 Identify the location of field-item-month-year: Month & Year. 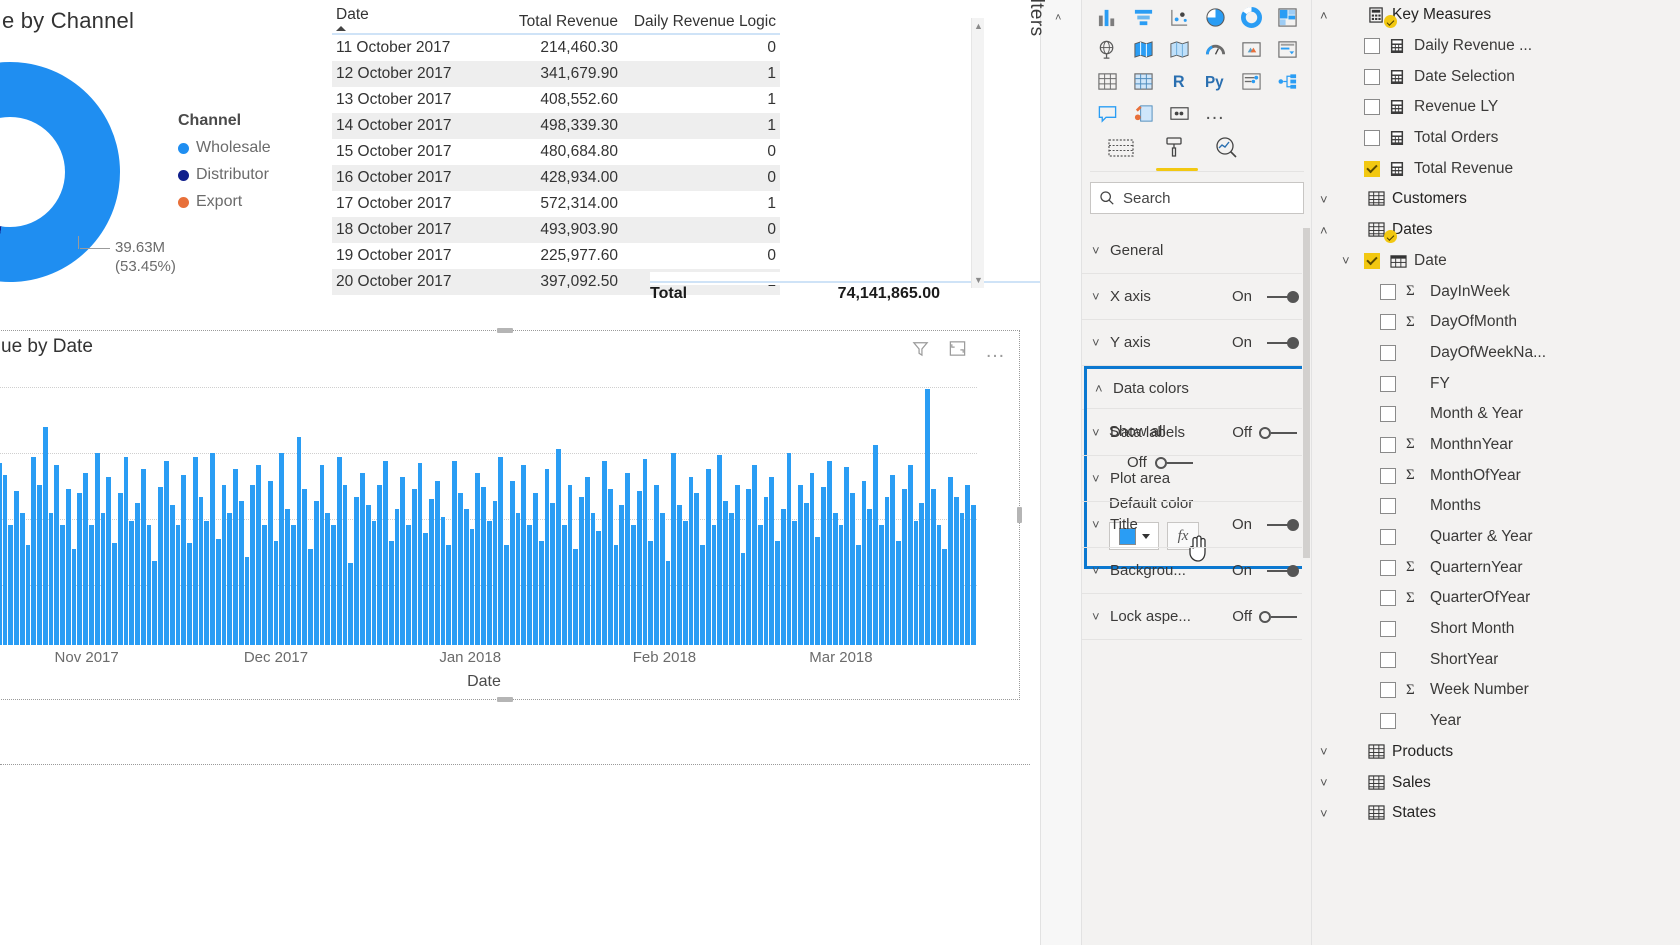
(1496, 414).